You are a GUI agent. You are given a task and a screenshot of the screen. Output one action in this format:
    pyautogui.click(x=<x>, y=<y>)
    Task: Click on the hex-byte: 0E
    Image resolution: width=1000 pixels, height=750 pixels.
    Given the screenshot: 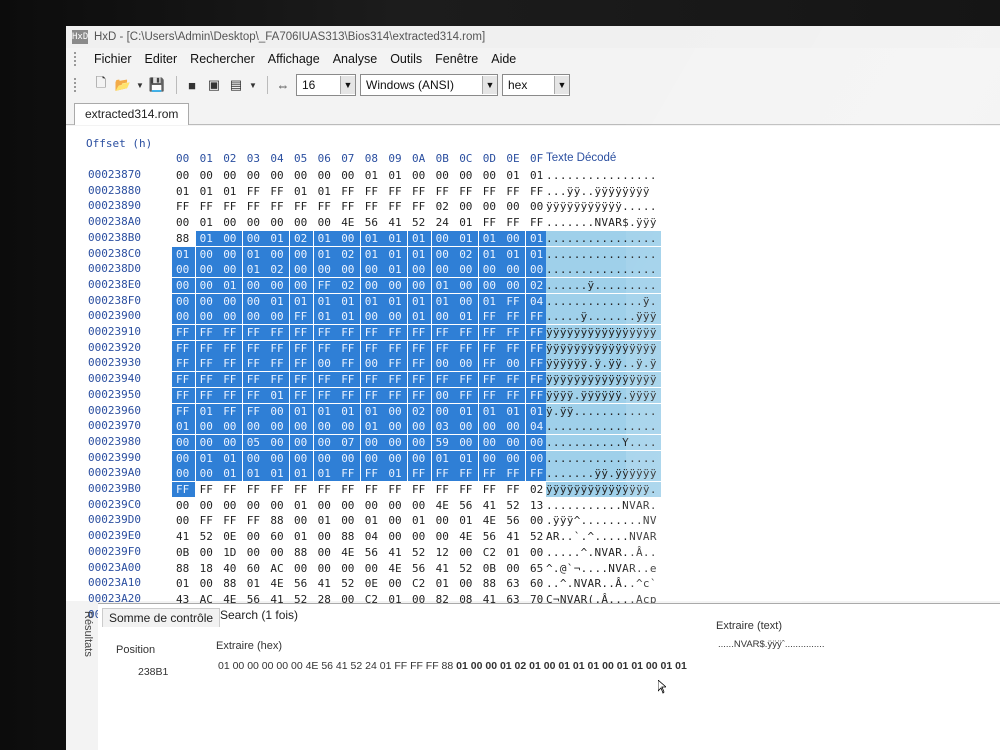 What is the action you would take?
    pyautogui.click(x=372, y=583)
    